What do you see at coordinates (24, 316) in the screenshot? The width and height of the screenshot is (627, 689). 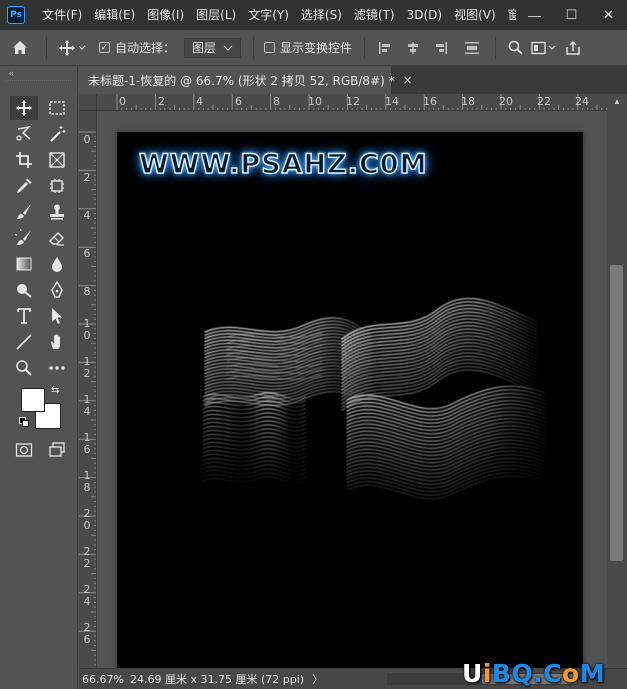 I see `type-tool` at bounding box center [24, 316].